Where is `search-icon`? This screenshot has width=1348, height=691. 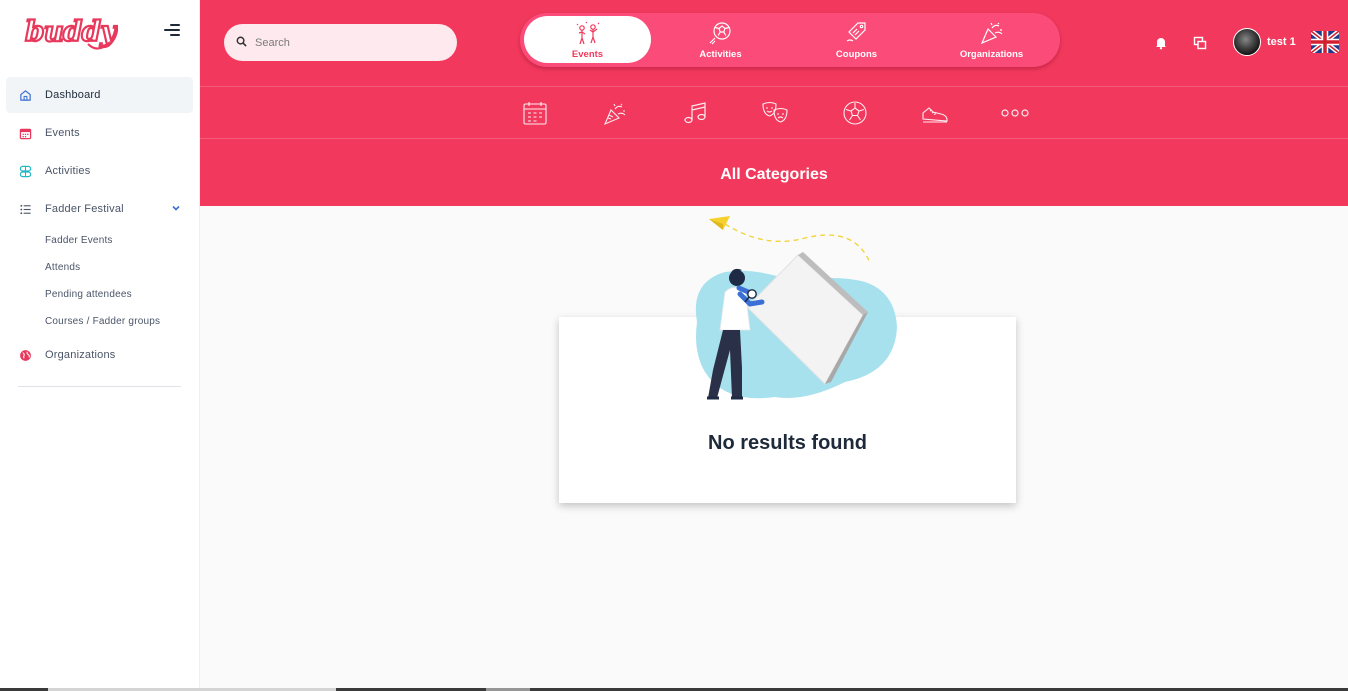 search-icon is located at coordinates (241, 43).